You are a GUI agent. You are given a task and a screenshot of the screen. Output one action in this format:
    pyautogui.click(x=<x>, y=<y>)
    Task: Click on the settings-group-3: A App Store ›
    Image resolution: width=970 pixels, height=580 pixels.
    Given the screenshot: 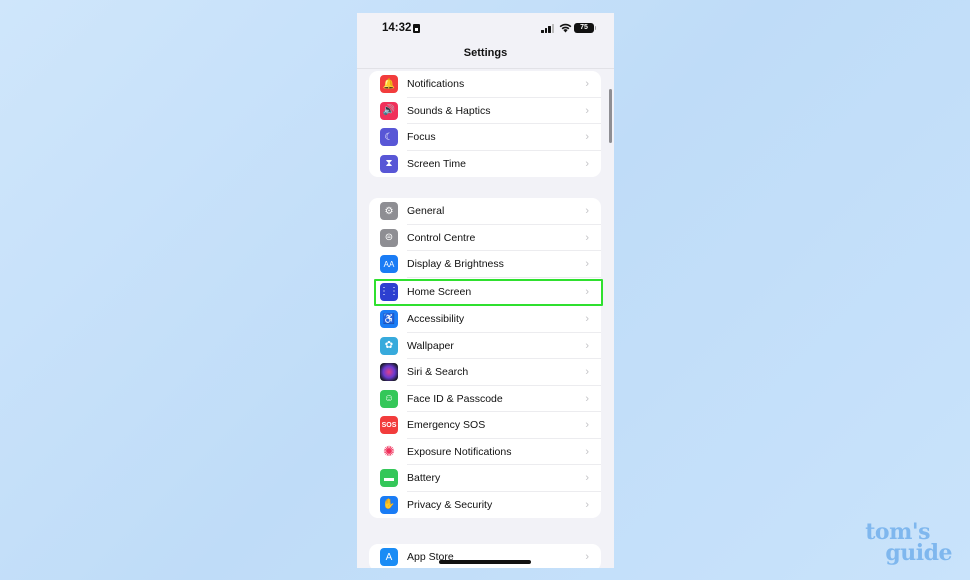 What is the action you would take?
    pyautogui.click(x=485, y=556)
    